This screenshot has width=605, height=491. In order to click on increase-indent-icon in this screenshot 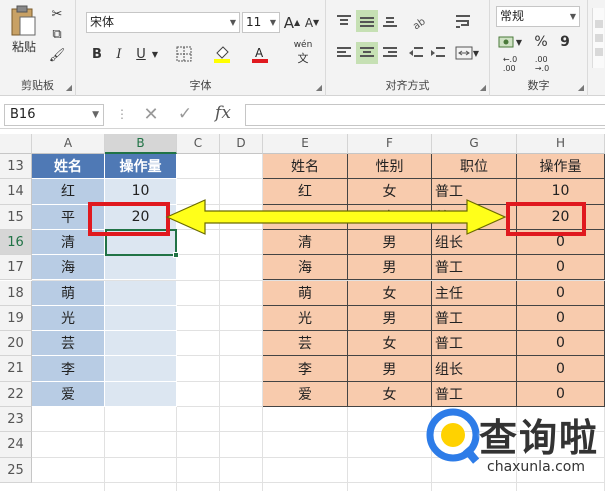, I will do `click(438, 52)`.